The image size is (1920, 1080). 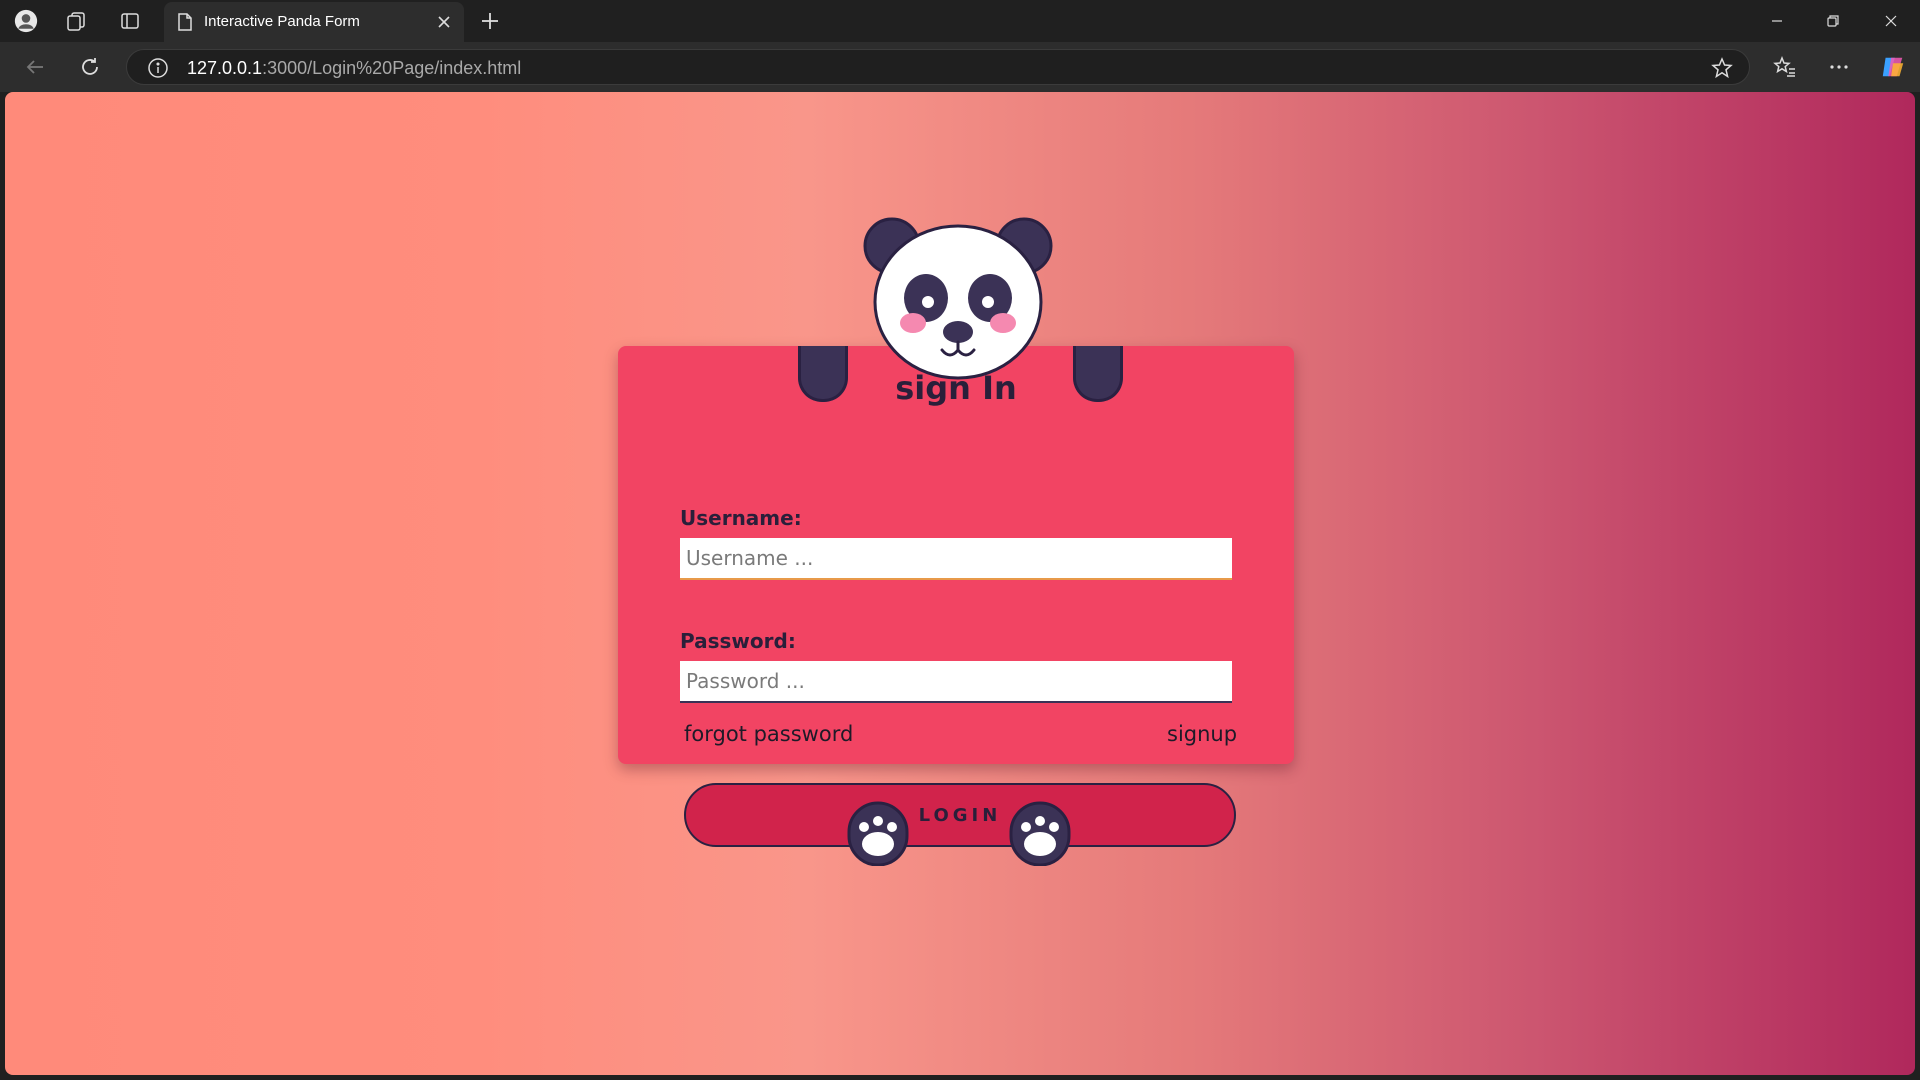 What do you see at coordinates (444, 22) in the screenshot?
I see `close-icon` at bounding box center [444, 22].